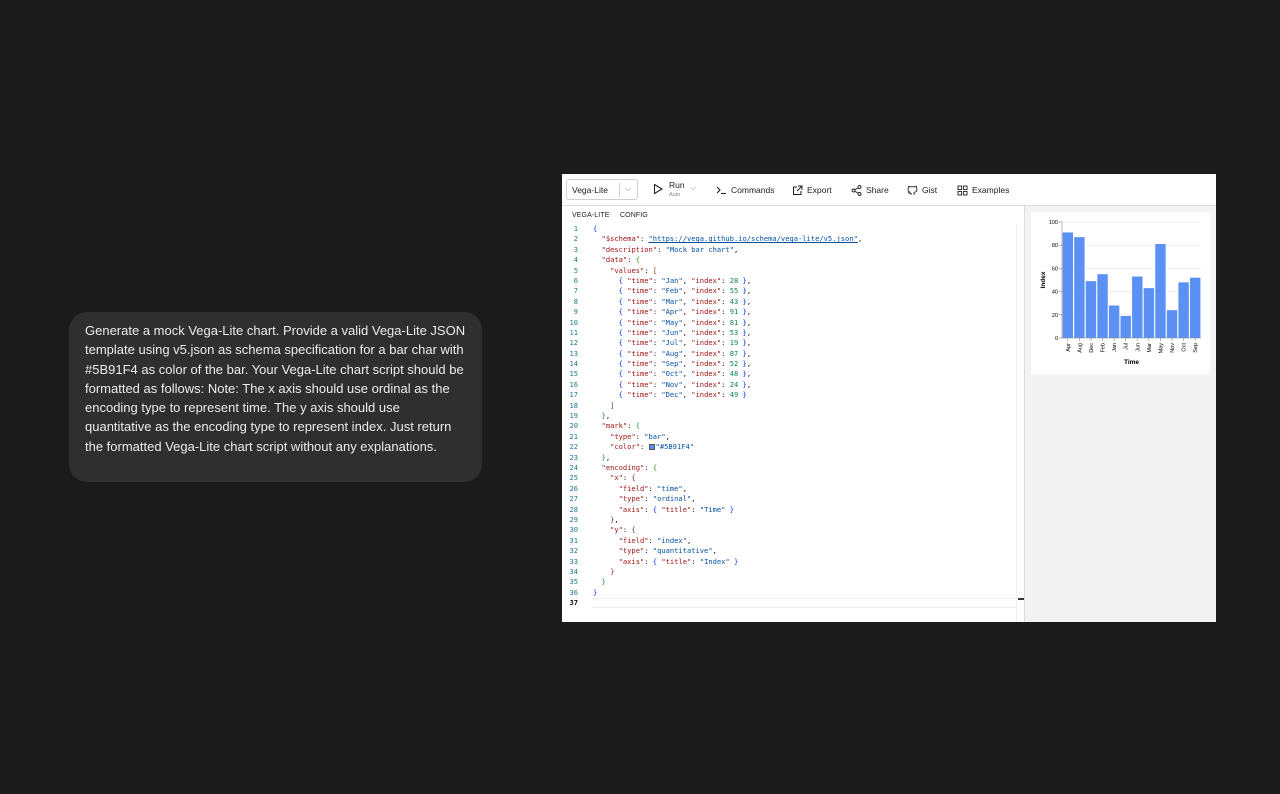 This screenshot has width=1280, height=794. Describe the element at coordinates (1102, 306) in the screenshot. I see `bar-feb` at that location.